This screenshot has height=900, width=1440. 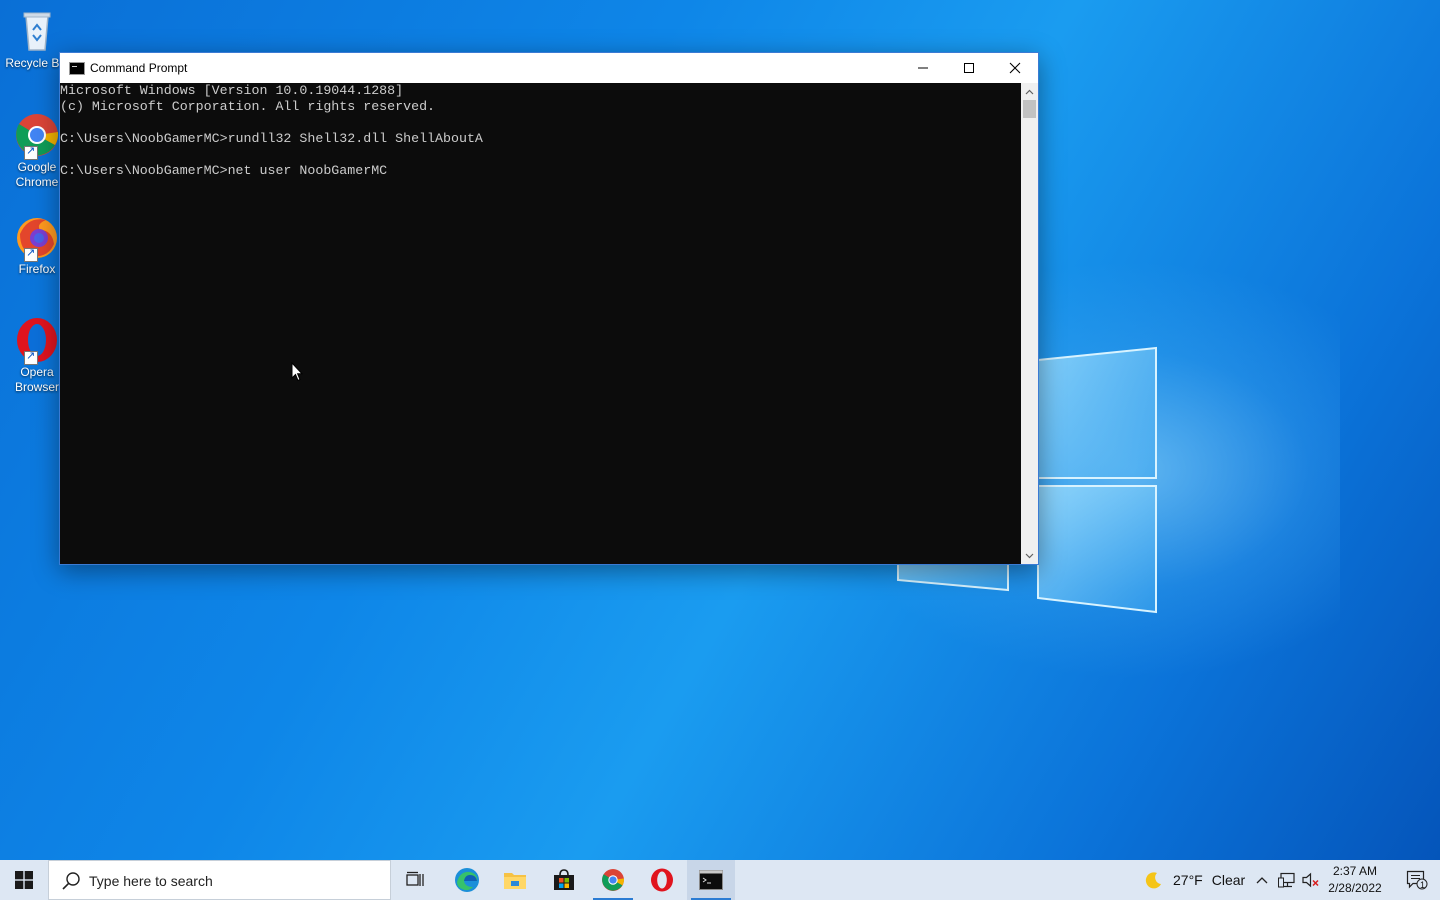 What do you see at coordinates (71, 881) in the screenshot?
I see `search-icon` at bounding box center [71, 881].